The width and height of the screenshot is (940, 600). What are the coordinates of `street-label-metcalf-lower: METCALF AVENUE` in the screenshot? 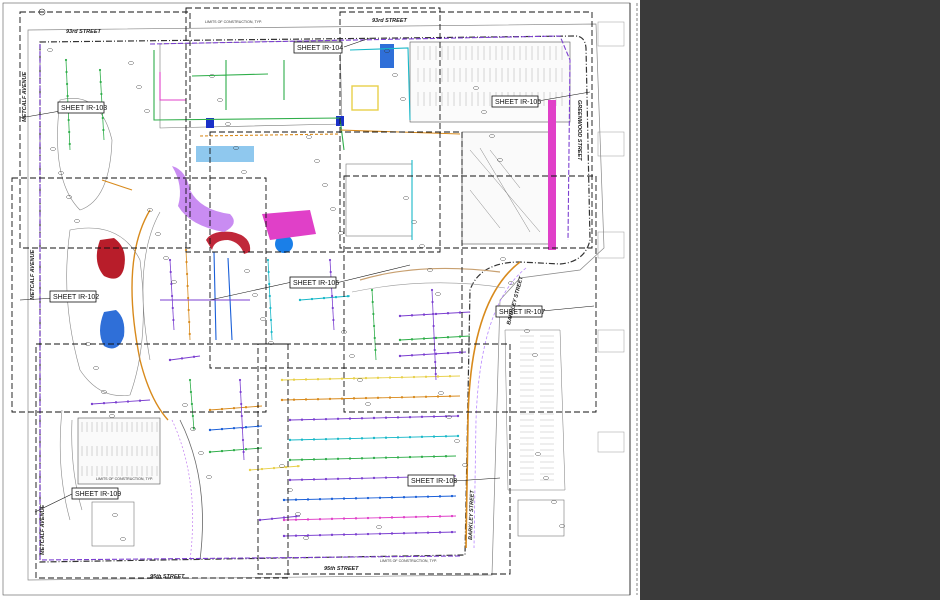 It's located at (43, 530).